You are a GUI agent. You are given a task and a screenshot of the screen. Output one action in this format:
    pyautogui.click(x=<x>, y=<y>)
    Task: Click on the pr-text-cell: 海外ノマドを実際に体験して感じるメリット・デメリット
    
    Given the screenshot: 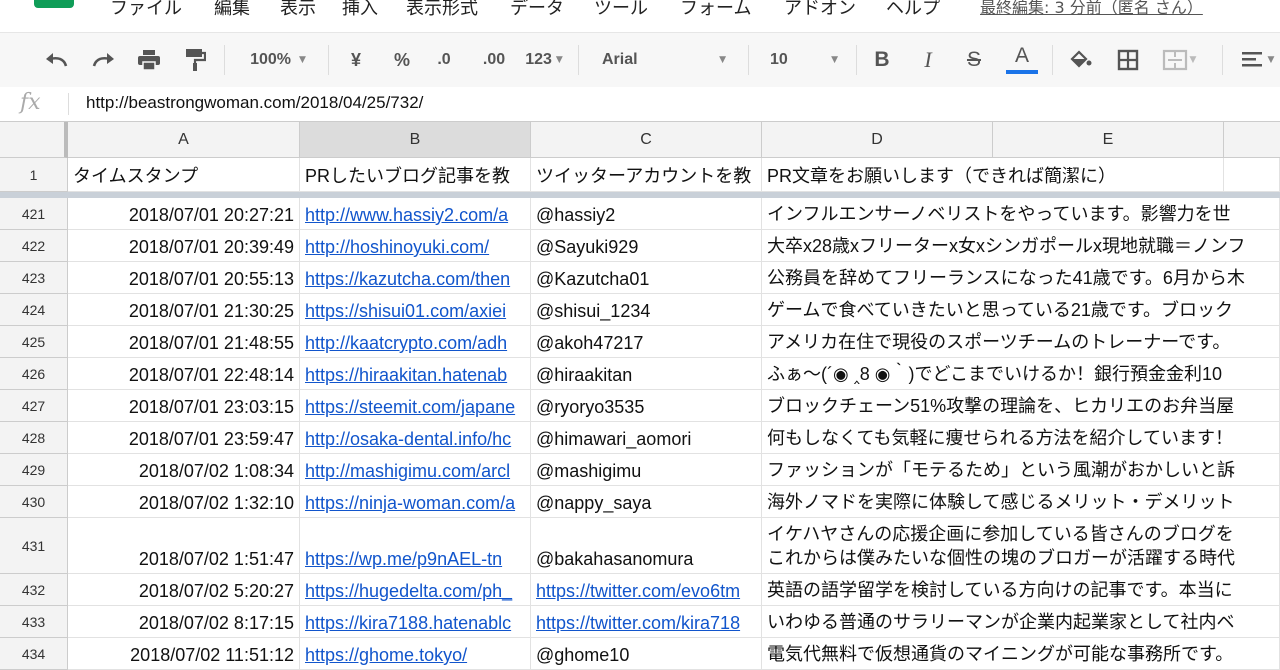 What is the action you would take?
    pyautogui.click(x=1021, y=502)
    